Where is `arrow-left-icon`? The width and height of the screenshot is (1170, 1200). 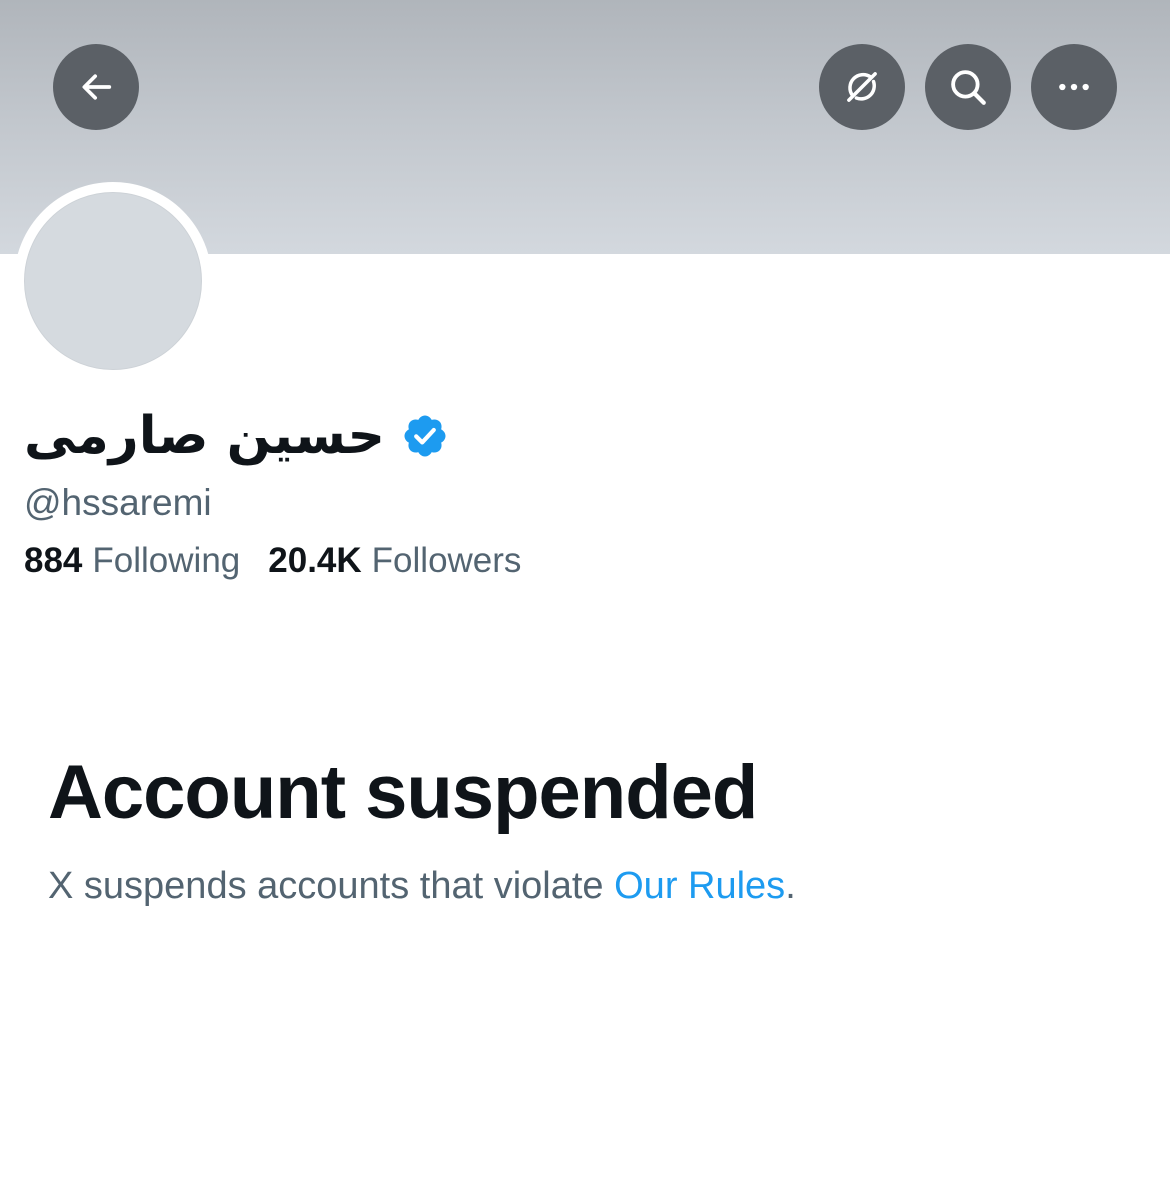
arrow-left-icon is located at coordinates (97, 87).